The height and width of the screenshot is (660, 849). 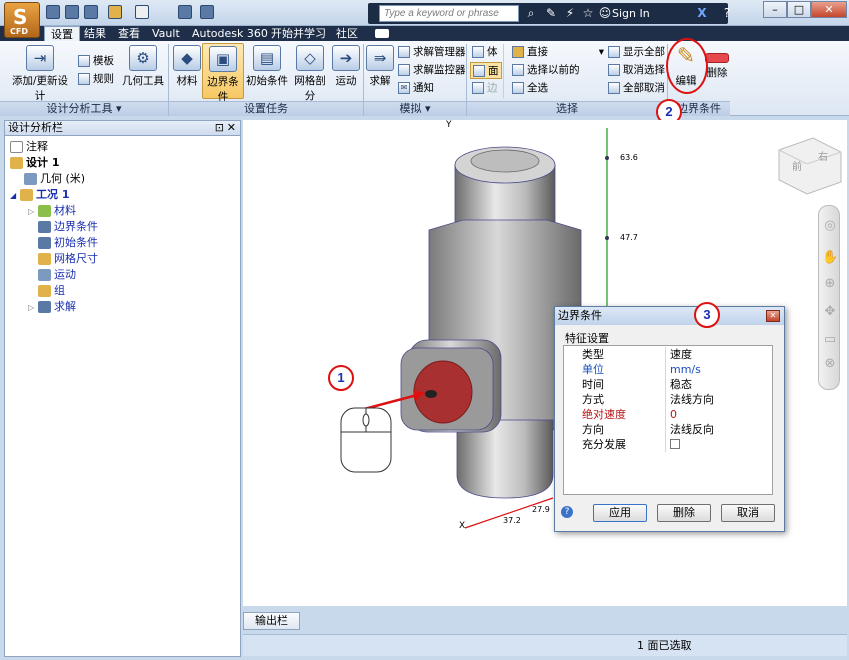 I want to click on tab-getting-started: 开始并学习, so click(x=298, y=33).